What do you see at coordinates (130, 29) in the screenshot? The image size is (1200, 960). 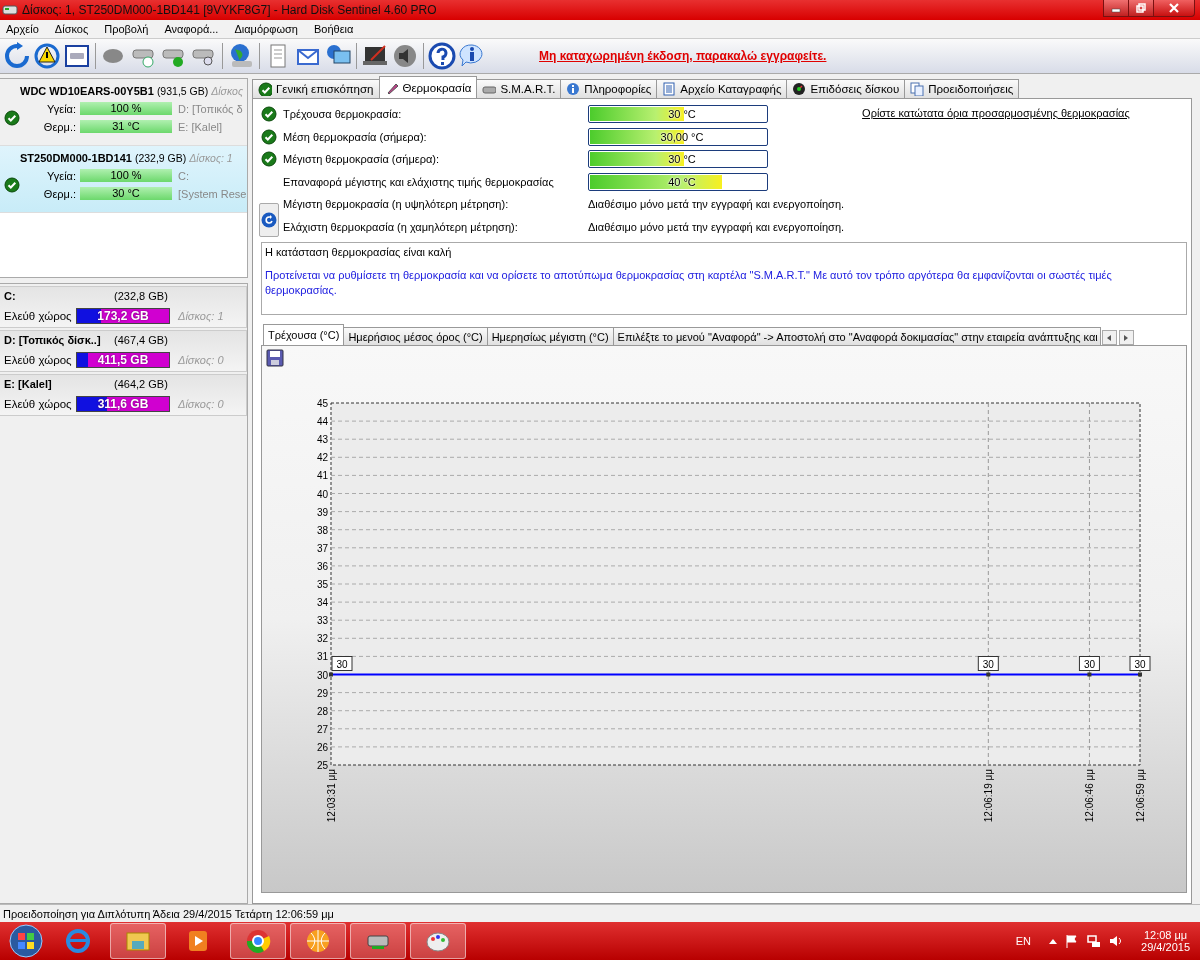 I see `menu-item: Προβολή` at bounding box center [130, 29].